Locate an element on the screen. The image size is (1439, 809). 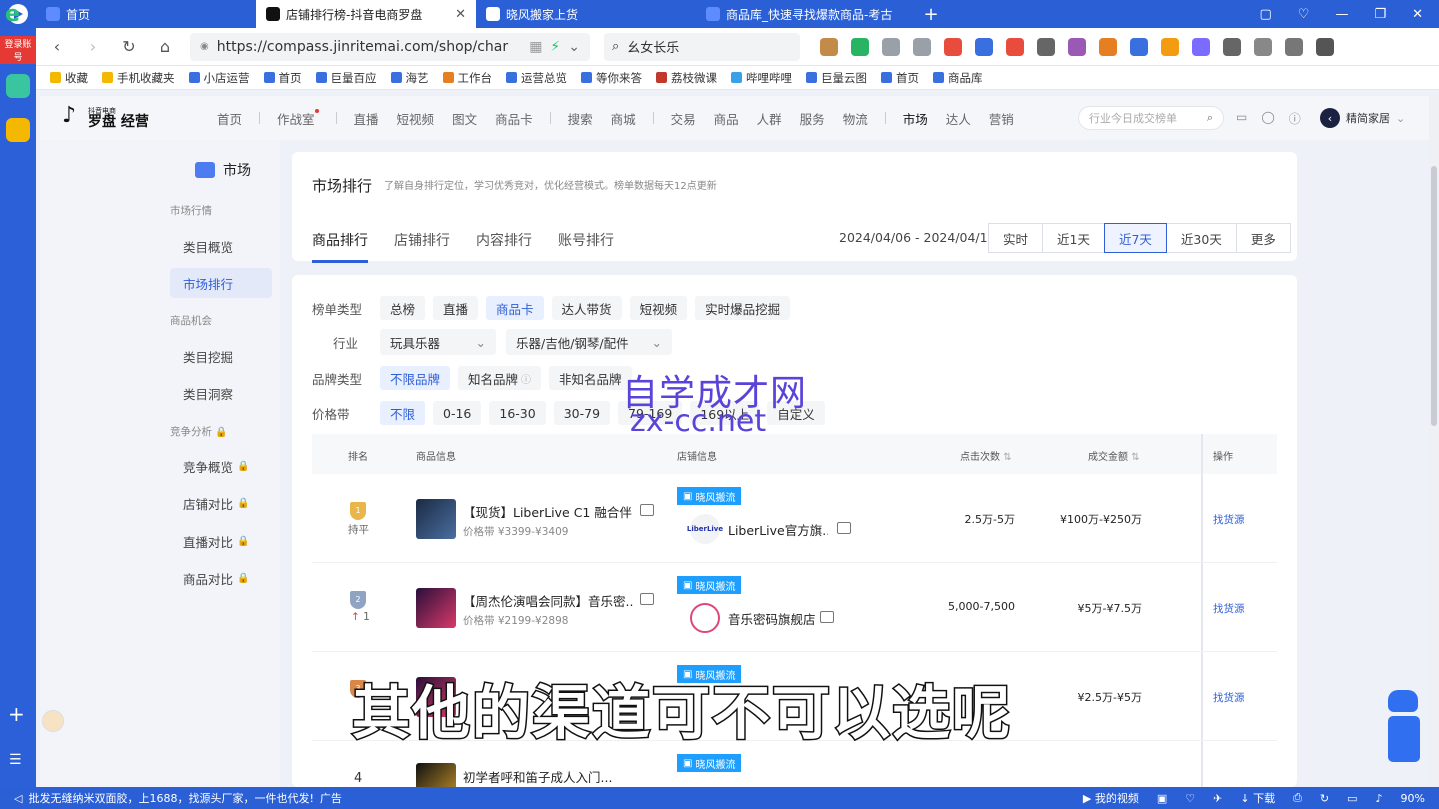
info-icon: ⓘ is located at coordinates (526, 378).